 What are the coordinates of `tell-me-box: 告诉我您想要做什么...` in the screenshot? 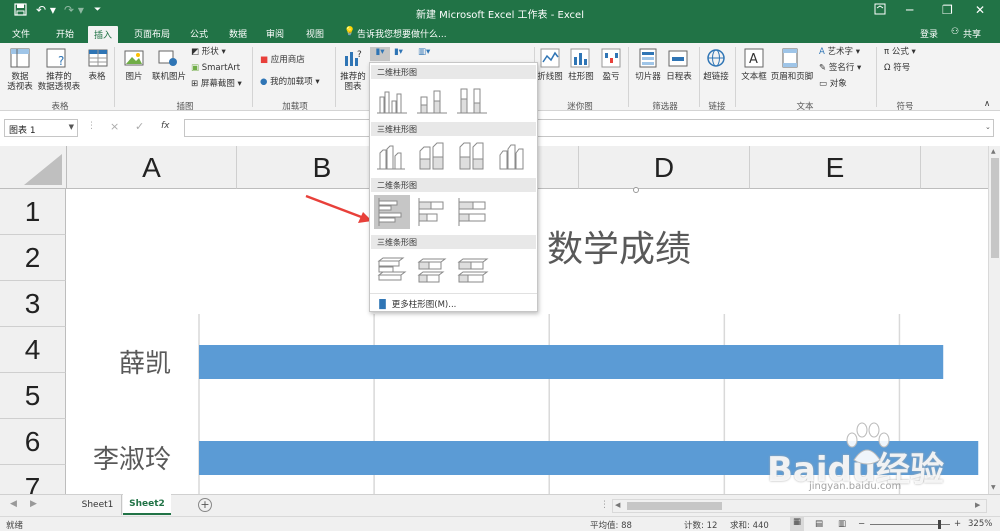 It's located at (402, 33).